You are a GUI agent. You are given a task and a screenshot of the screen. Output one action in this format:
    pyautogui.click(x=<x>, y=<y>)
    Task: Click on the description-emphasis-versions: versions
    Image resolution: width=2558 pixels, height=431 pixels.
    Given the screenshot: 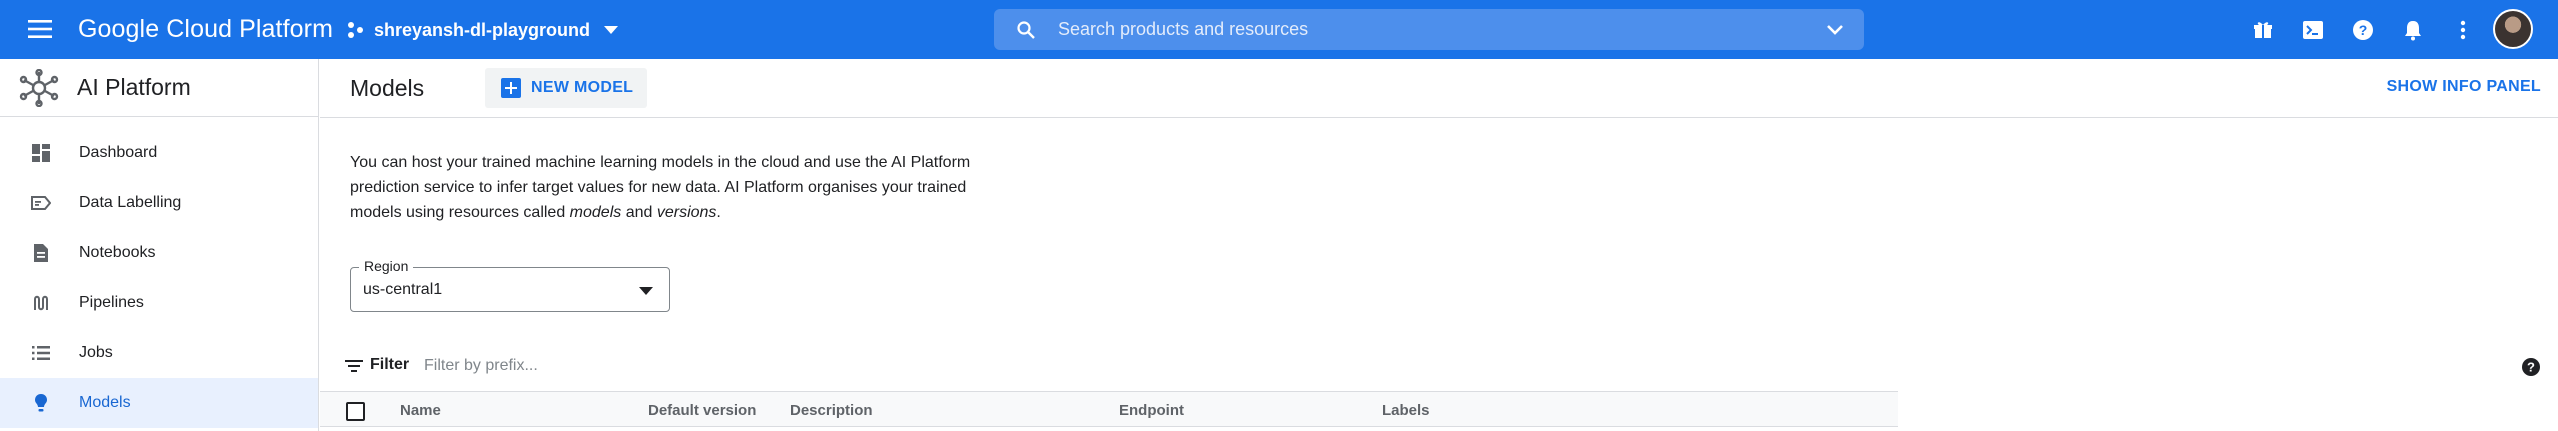 What is the action you would take?
    pyautogui.click(x=686, y=212)
    